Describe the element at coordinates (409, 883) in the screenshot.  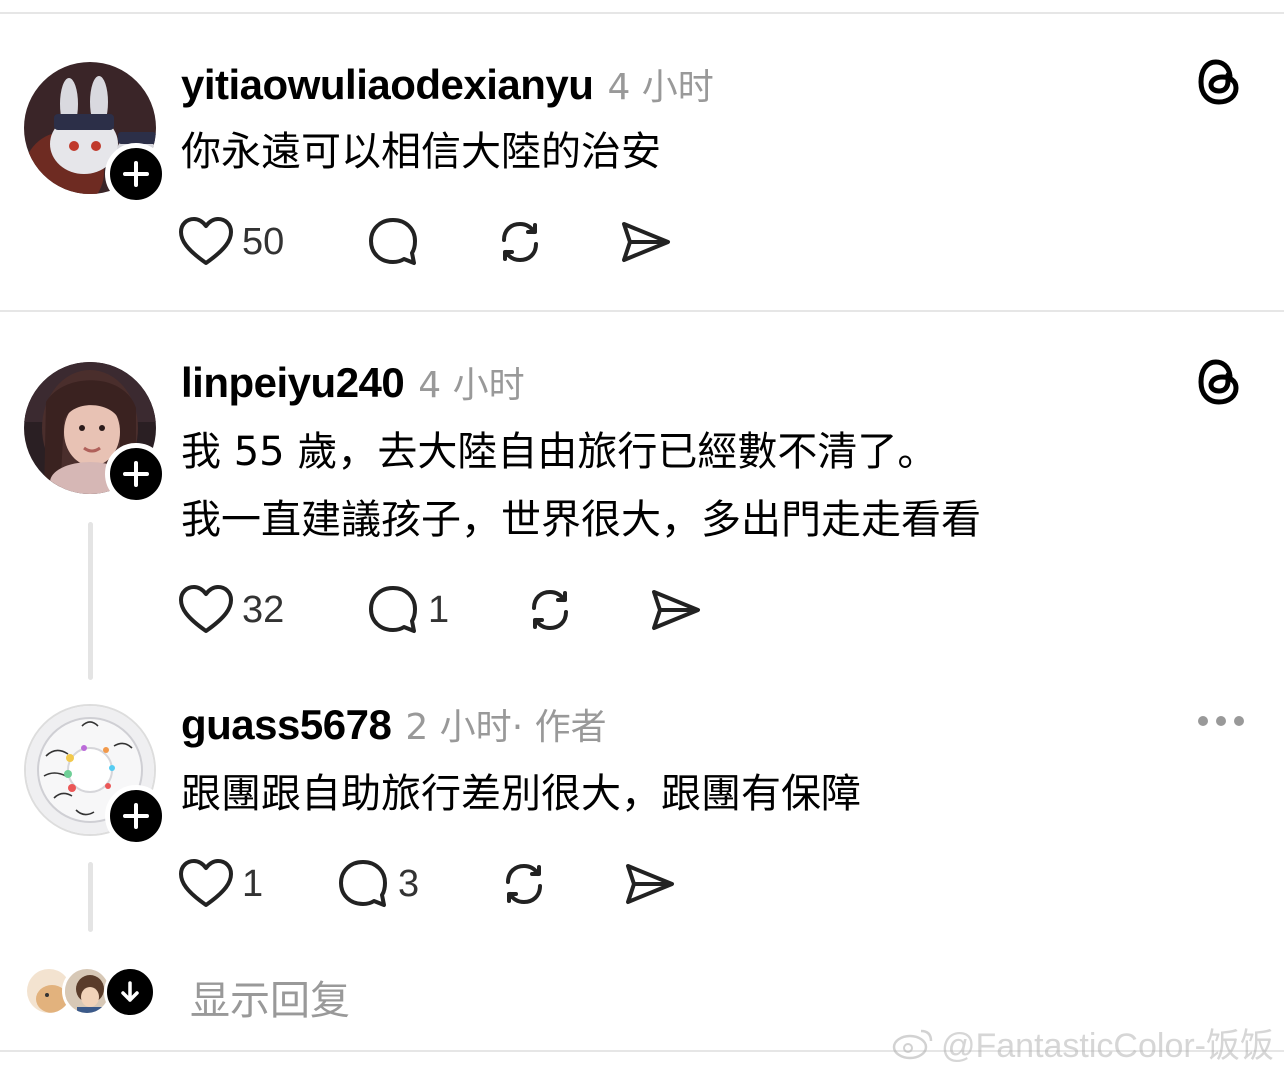
I see `reply-count: 3` at that location.